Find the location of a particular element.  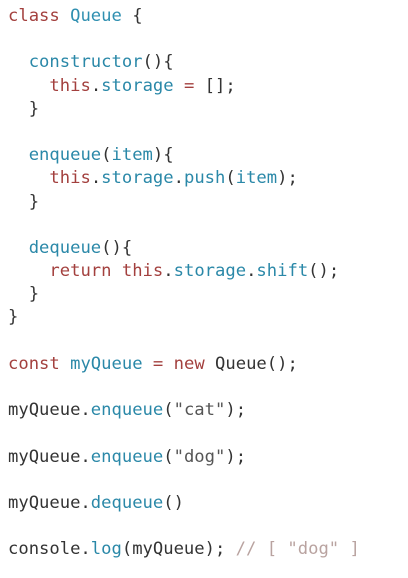

code-line: myQueue.dequeue() is located at coordinates (184, 503).